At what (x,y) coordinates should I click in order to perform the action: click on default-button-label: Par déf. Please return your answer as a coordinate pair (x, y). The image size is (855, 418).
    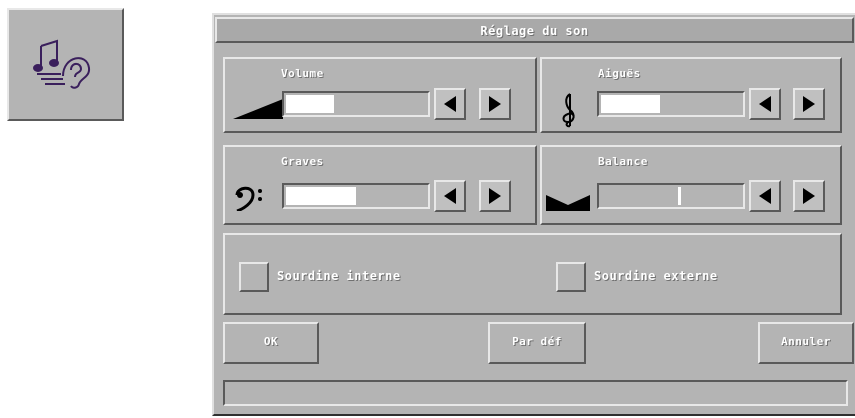
    Looking at the image, I should click on (537, 341).